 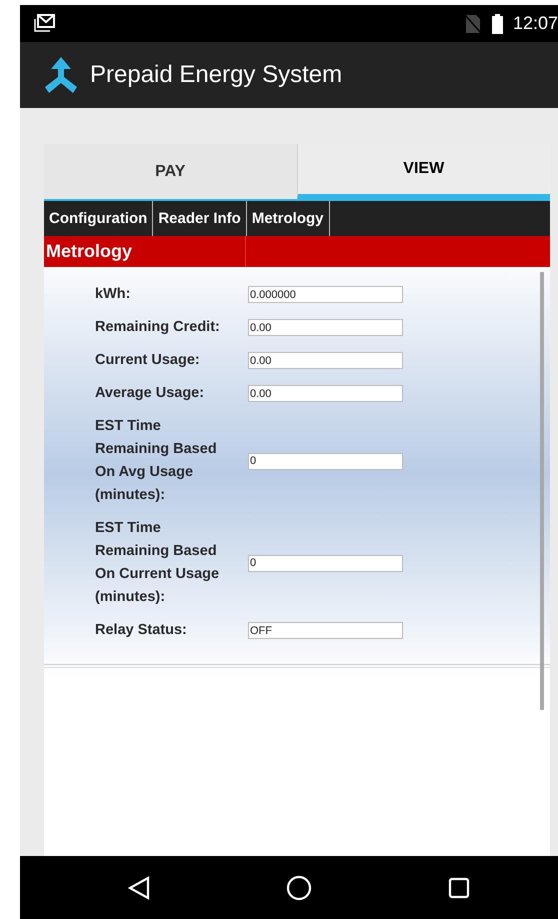 I want to click on app-title: Prepaid Energy System, so click(x=216, y=75).